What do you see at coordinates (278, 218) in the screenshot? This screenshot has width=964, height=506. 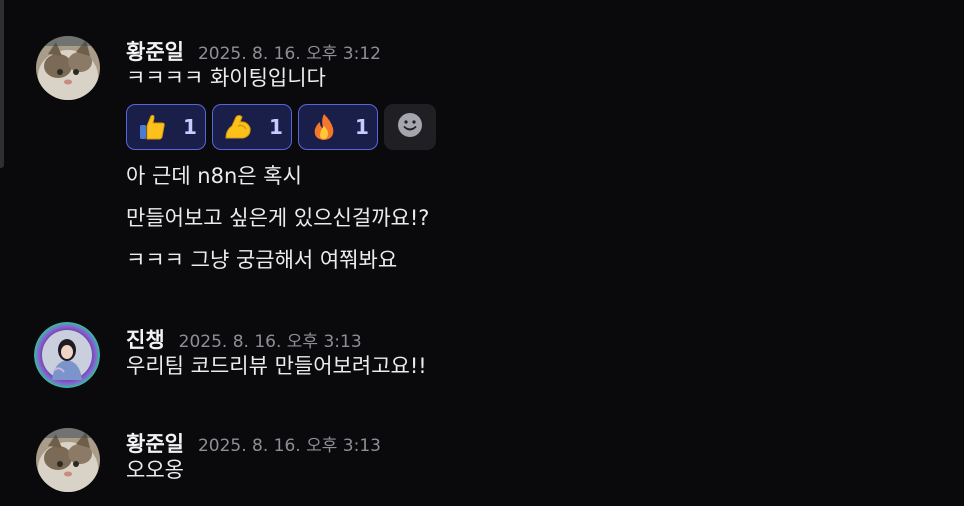 I see `message-text: 만들어보고 싶은게 있으신걸까요!?` at bounding box center [278, 218].